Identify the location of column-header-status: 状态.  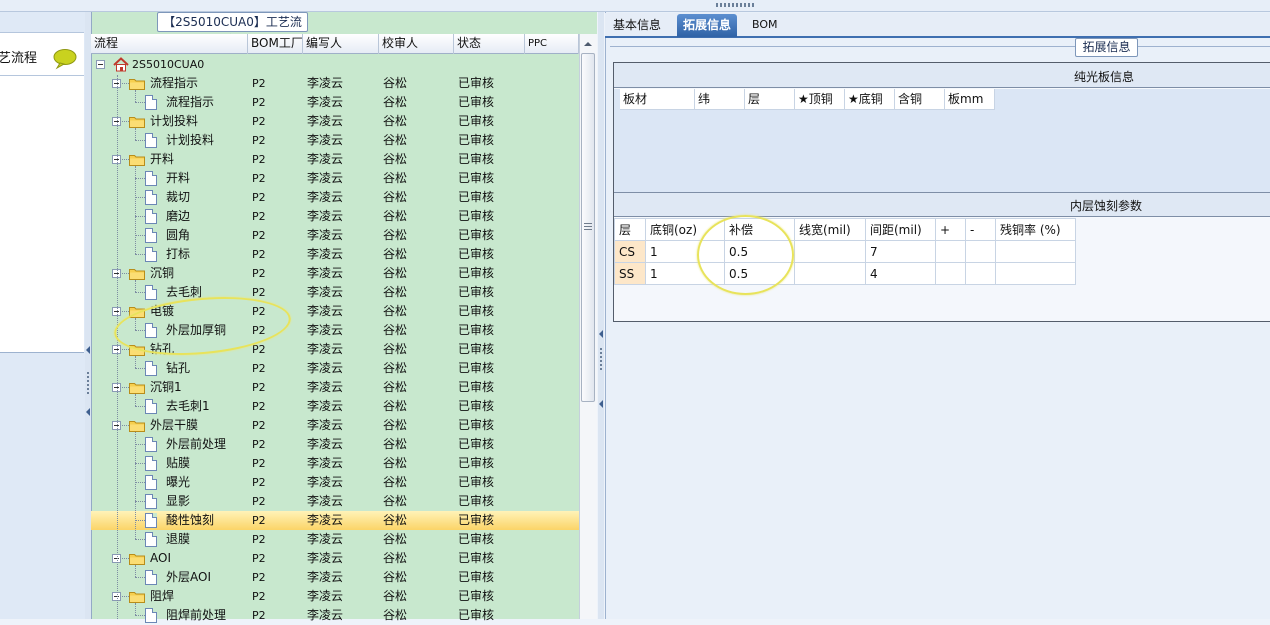
(489, 44).